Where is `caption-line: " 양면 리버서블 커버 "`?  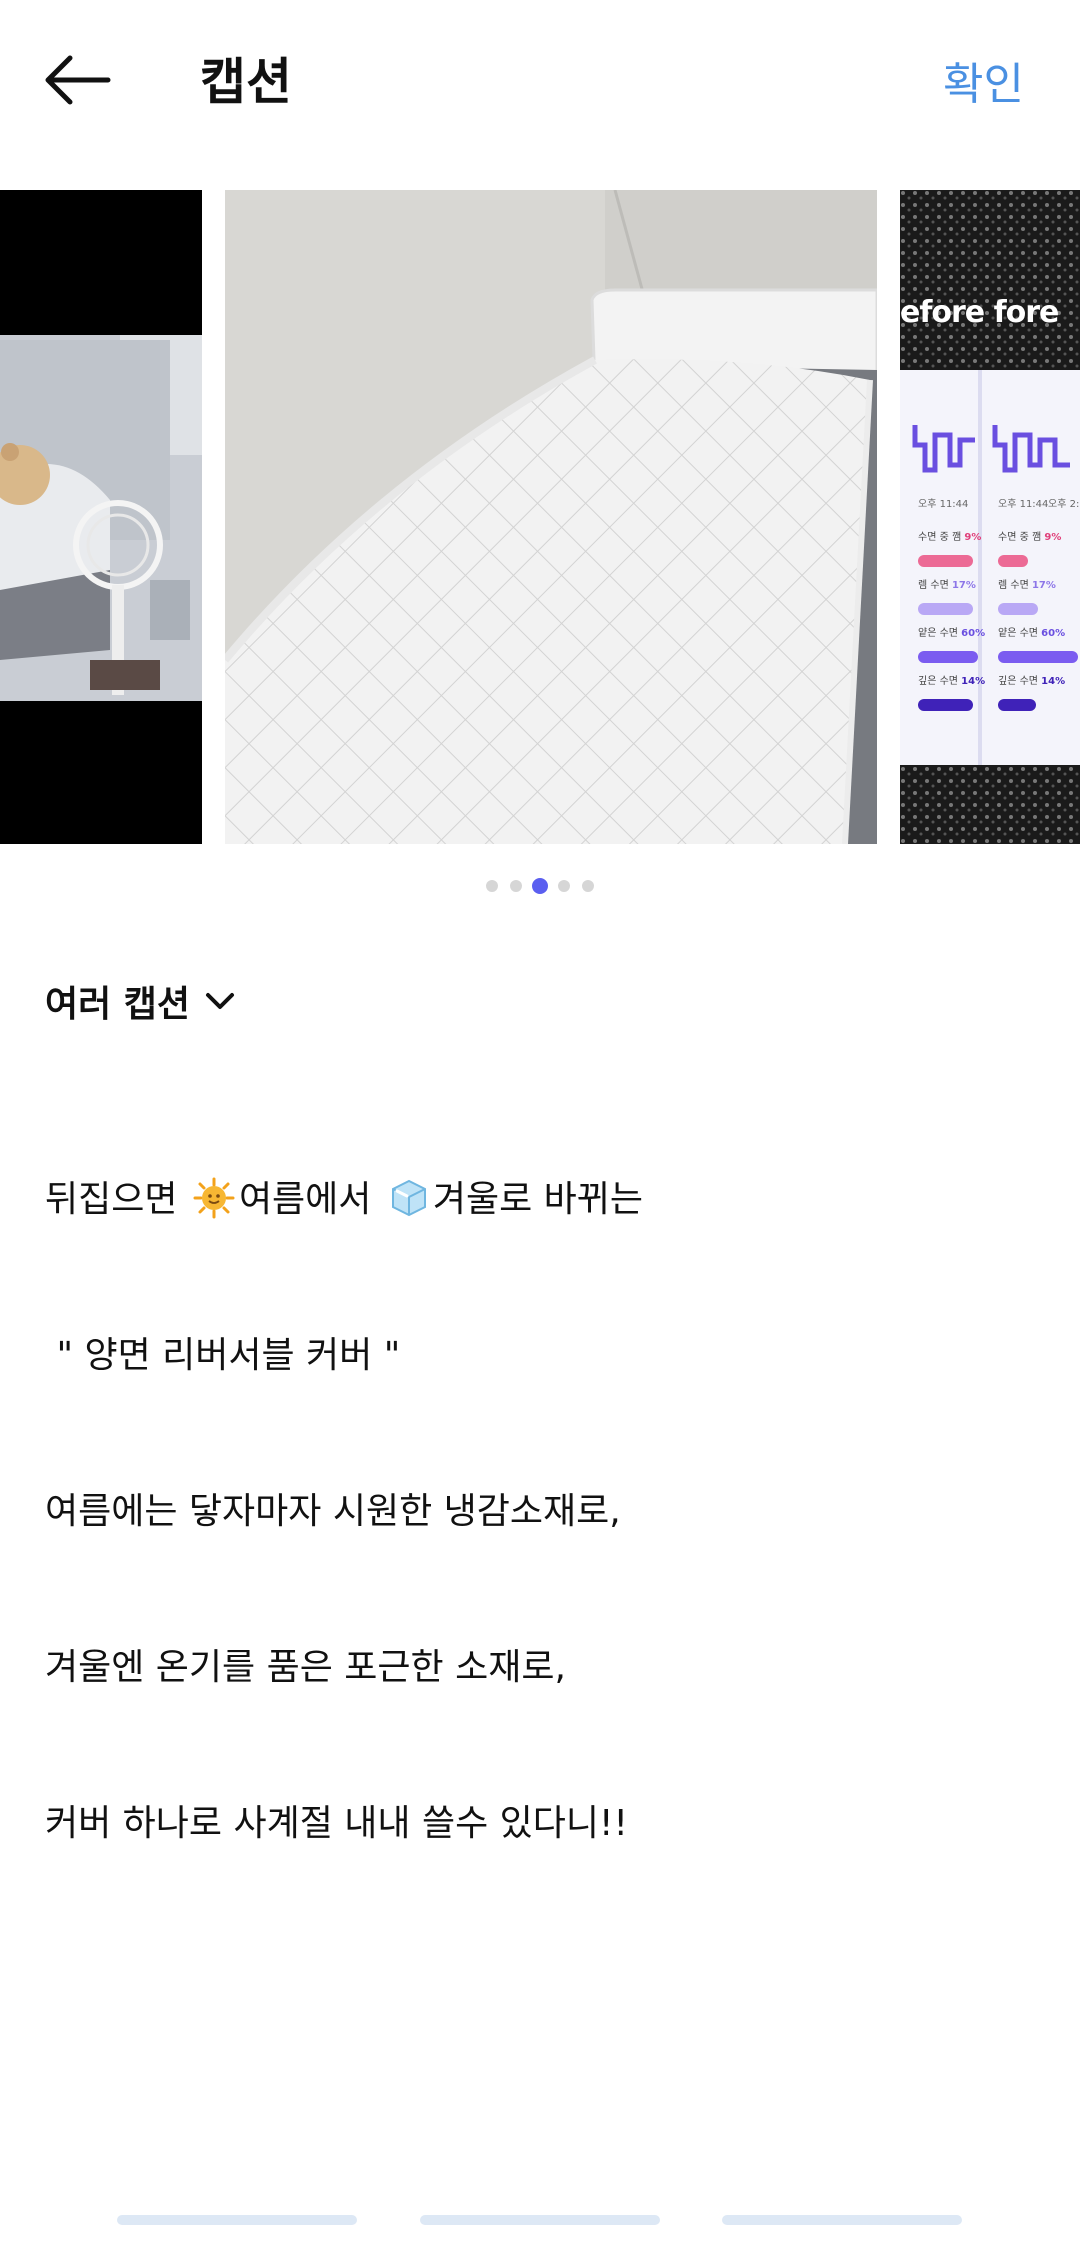 caption-line: " 양면 리버서블 커버 " is located at coordinates (223, 1355).